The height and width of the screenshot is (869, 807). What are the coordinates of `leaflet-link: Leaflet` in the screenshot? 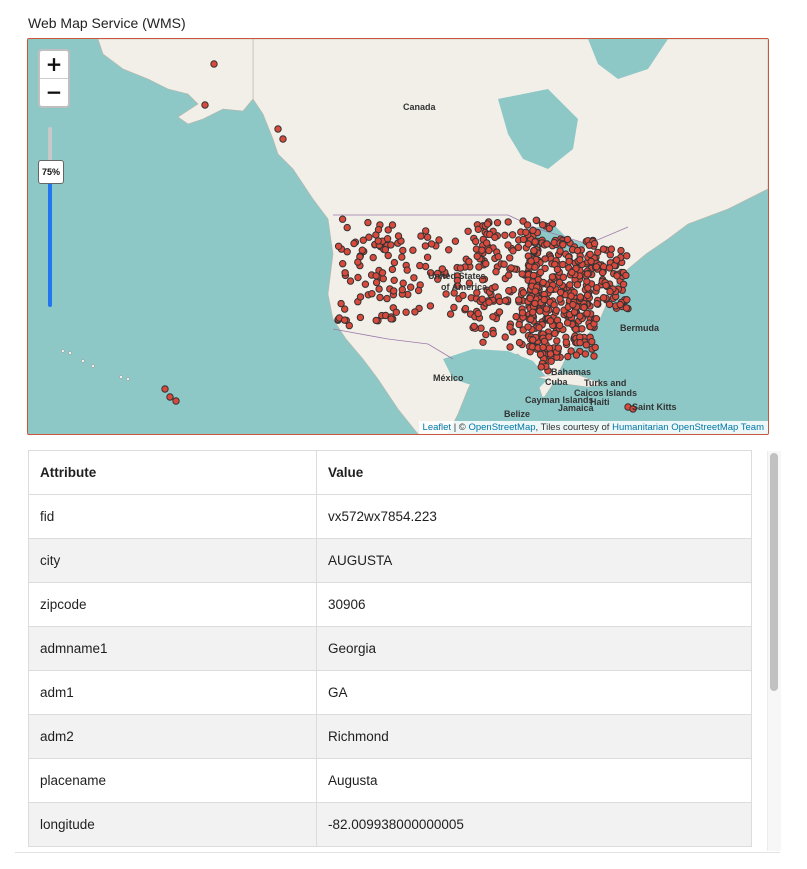 It's located at (437, 427).